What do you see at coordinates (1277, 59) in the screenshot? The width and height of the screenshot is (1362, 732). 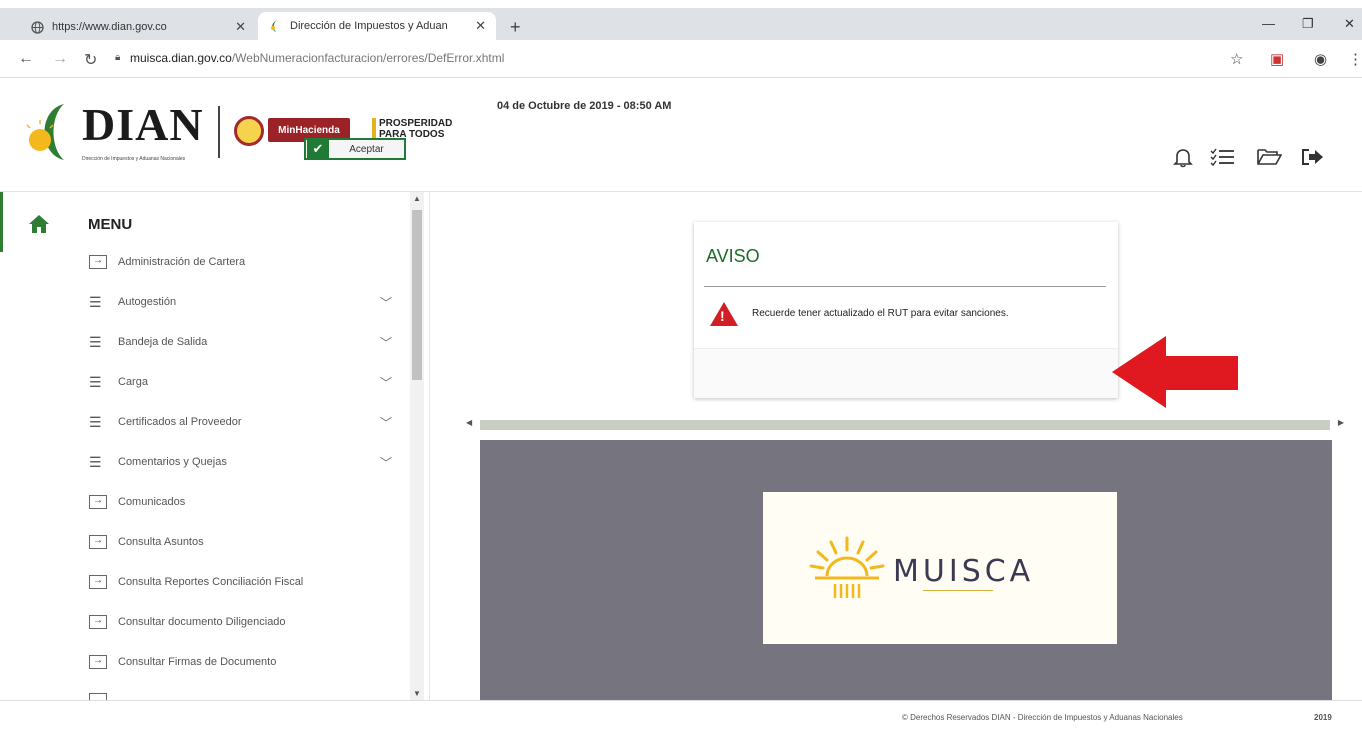 I see `extension-icon: ▣` at bounding box center [1277, 59].